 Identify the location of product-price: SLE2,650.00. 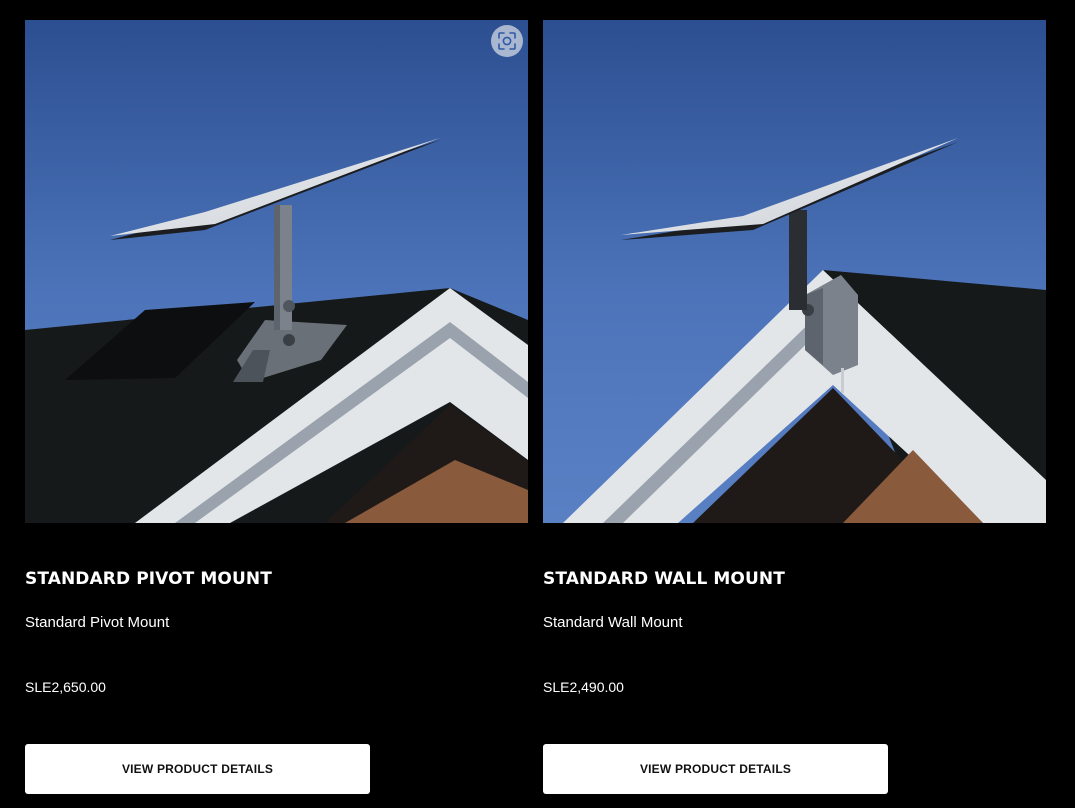
(65, 687).